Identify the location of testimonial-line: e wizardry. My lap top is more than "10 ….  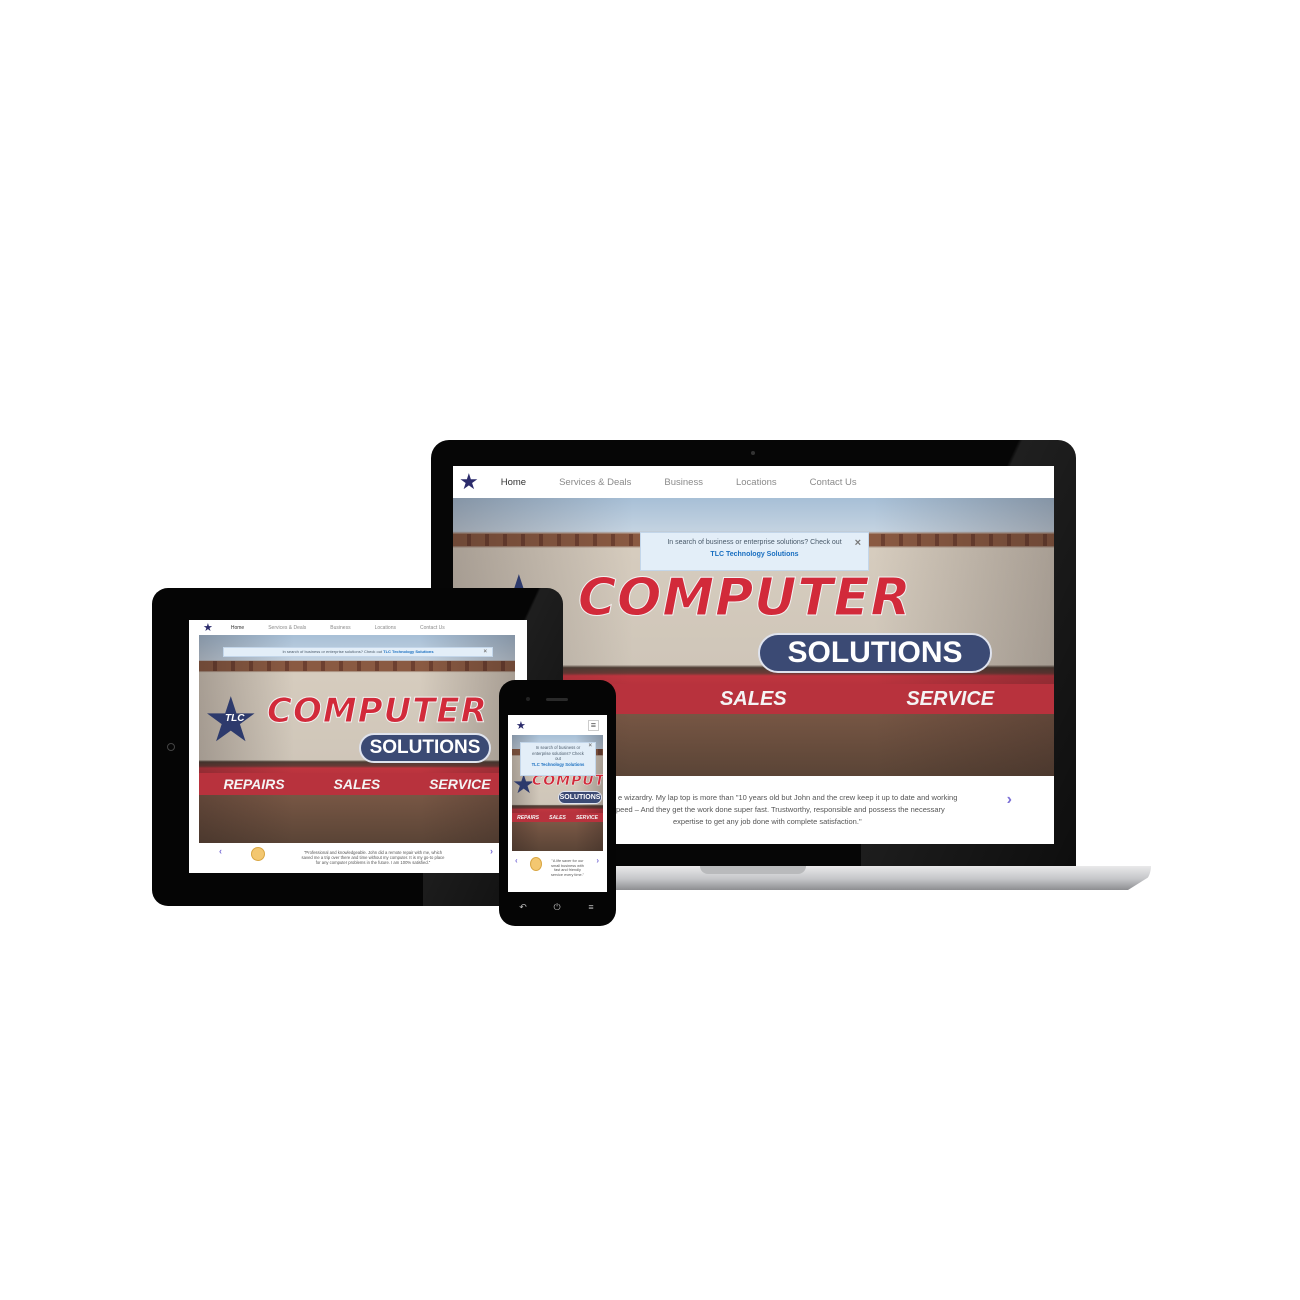
(788, 797).